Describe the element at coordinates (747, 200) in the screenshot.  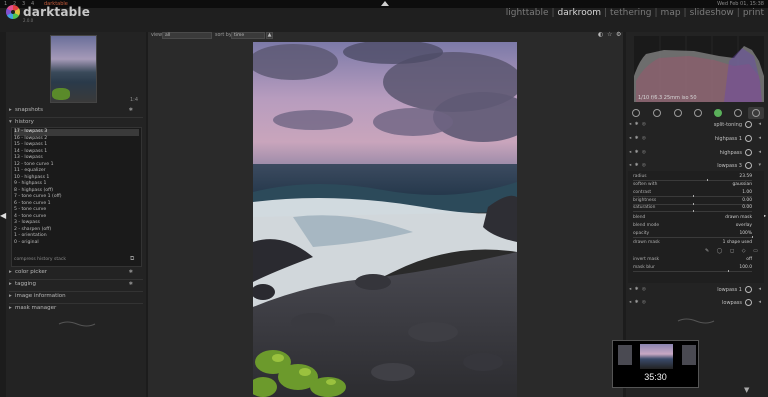
I see `param-value: 0.00` at that location.